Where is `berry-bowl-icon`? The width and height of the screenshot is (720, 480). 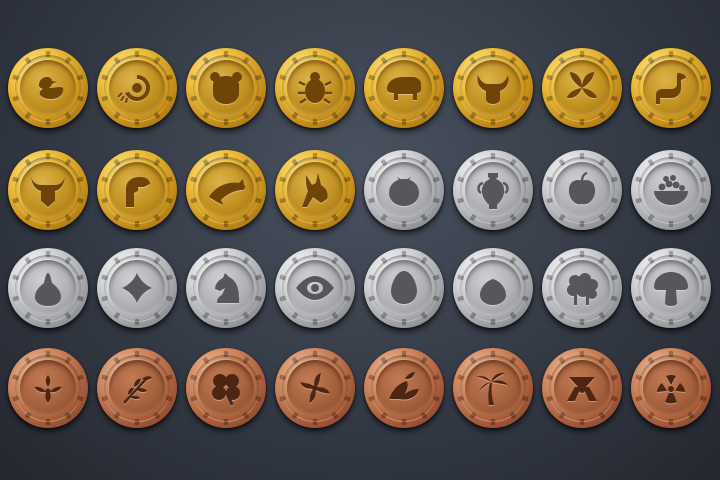
berry-bowl-icon is located at coordinates (671, 190).